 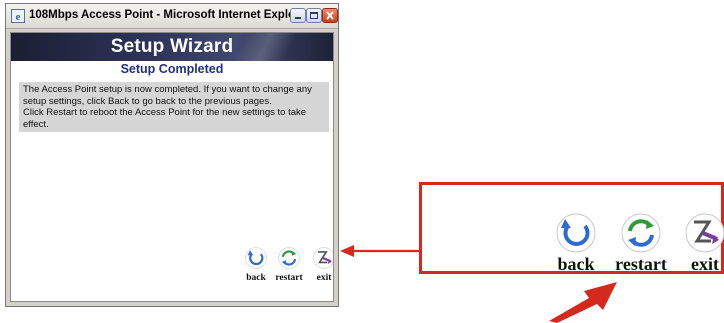 I want to click on close-button, so click(x=330, y=15).